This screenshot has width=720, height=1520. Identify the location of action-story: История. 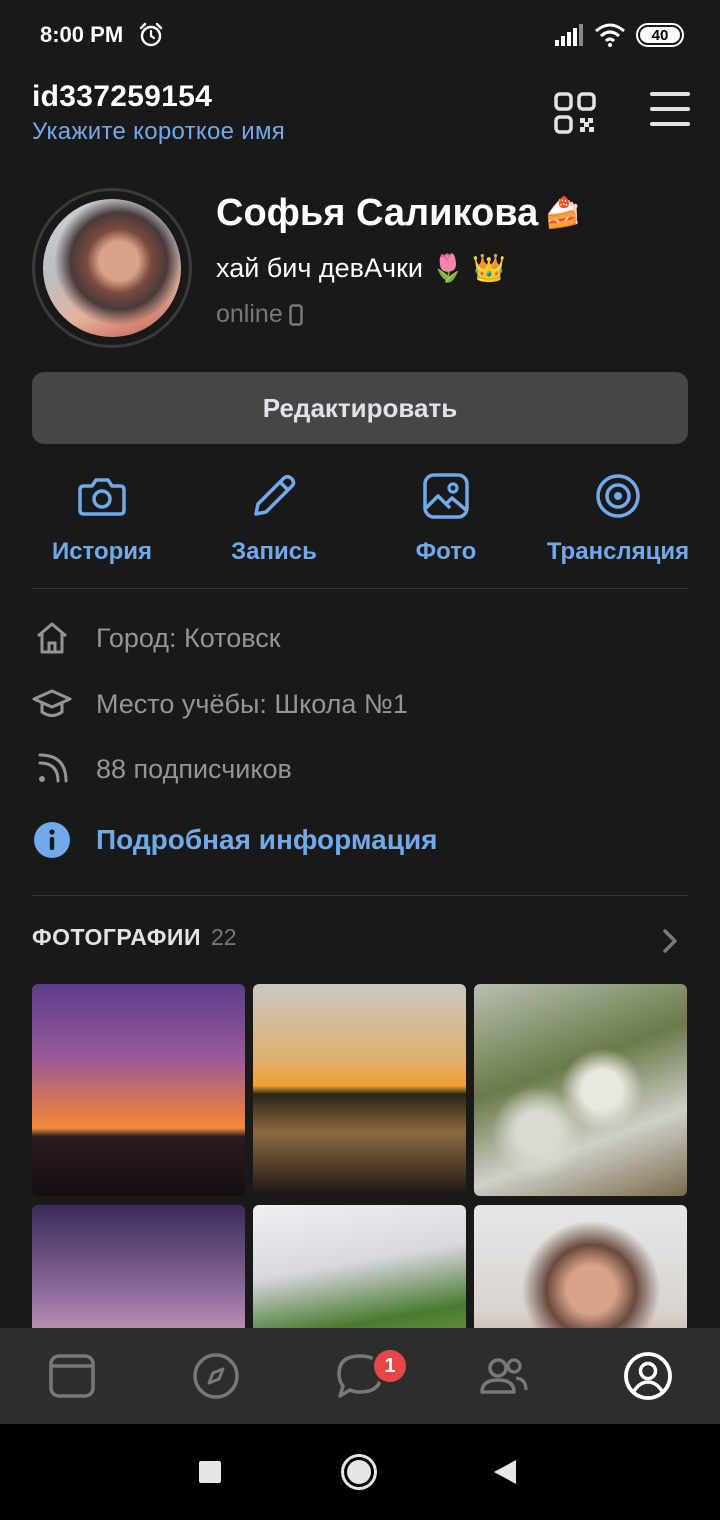
(102, 518).